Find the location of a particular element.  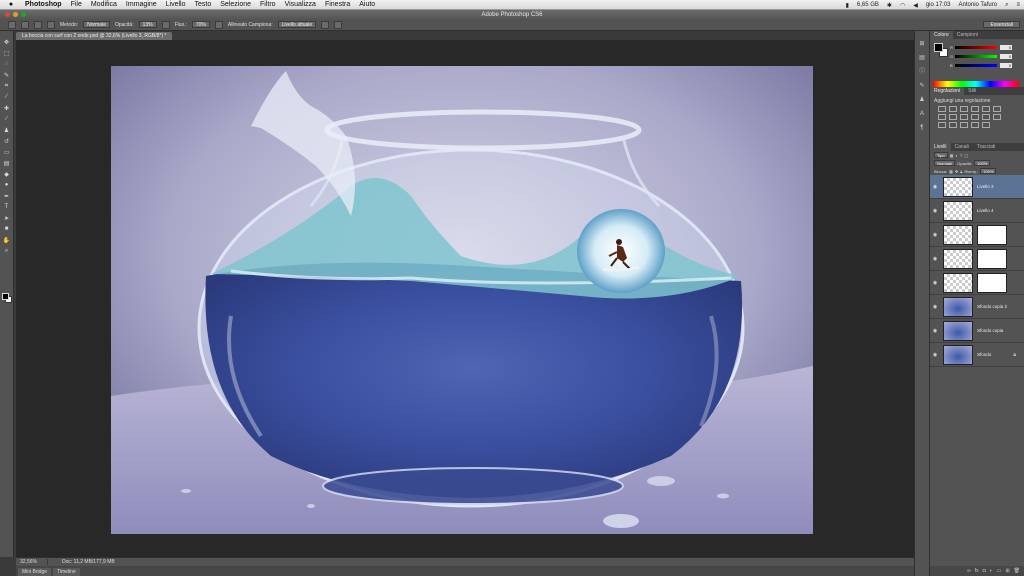

layer-row: ◉ Sfondo 🔒︎ is located at coordinates (977, 355).